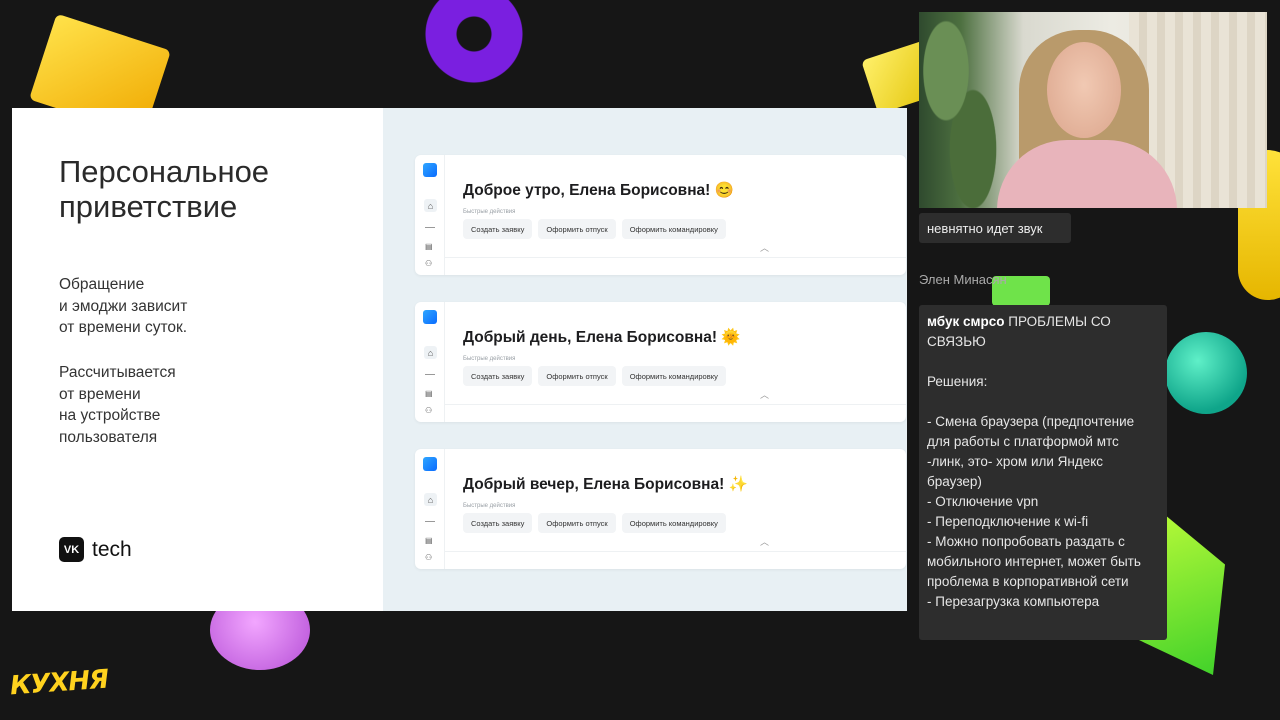  I want to click on vk-logo-icon: VK, so click(71, 549).